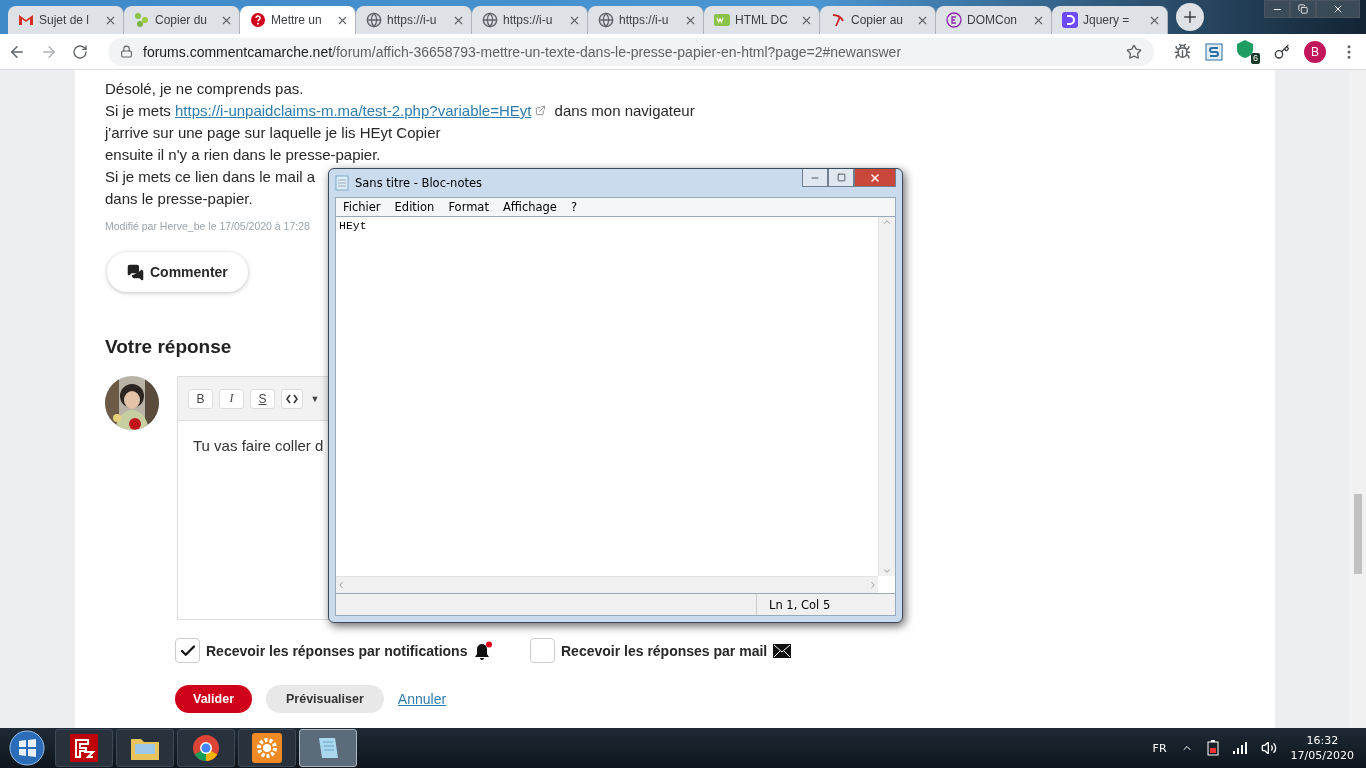 This screenshot has height=768, width=1366. I want to click on reply-heading: Votre réponse, so click(169, 347).